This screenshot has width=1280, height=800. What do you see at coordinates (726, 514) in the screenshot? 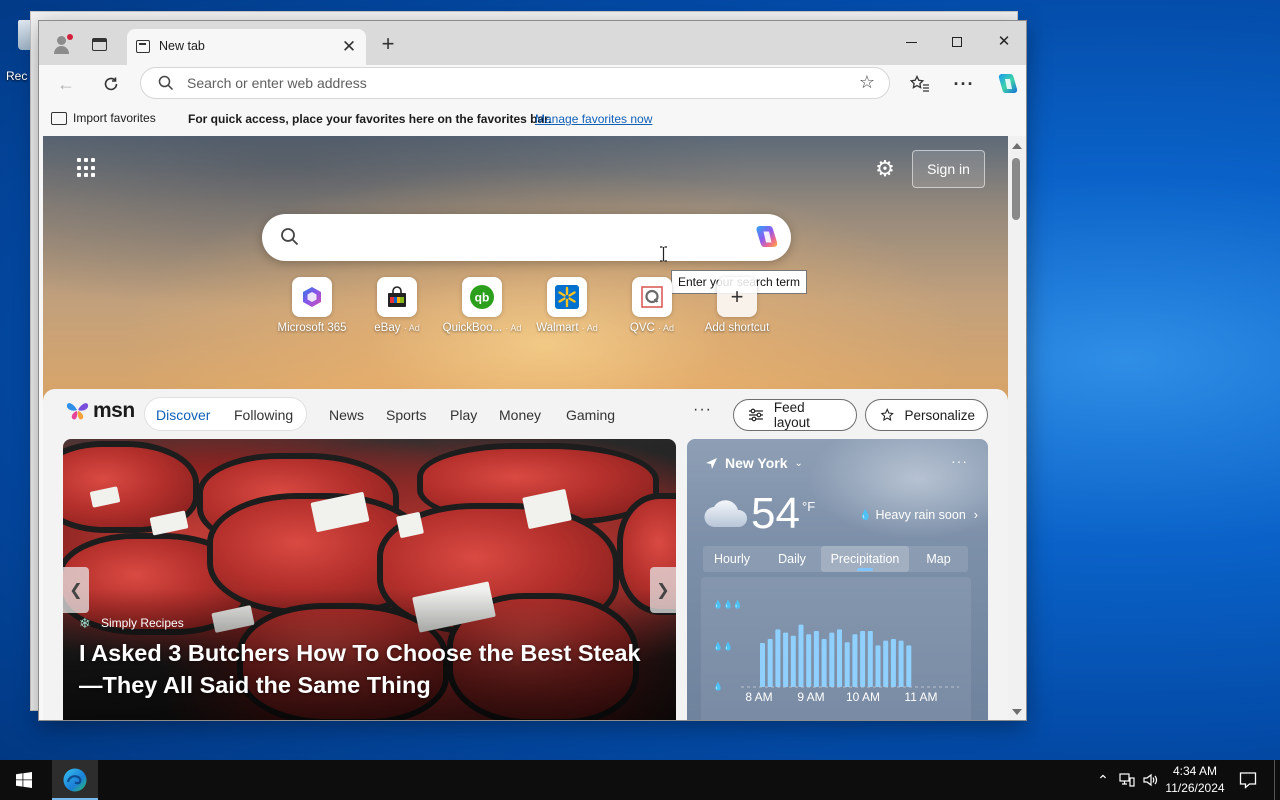
I see `cloudy-weather-icon` at bounding box center [726, 514].